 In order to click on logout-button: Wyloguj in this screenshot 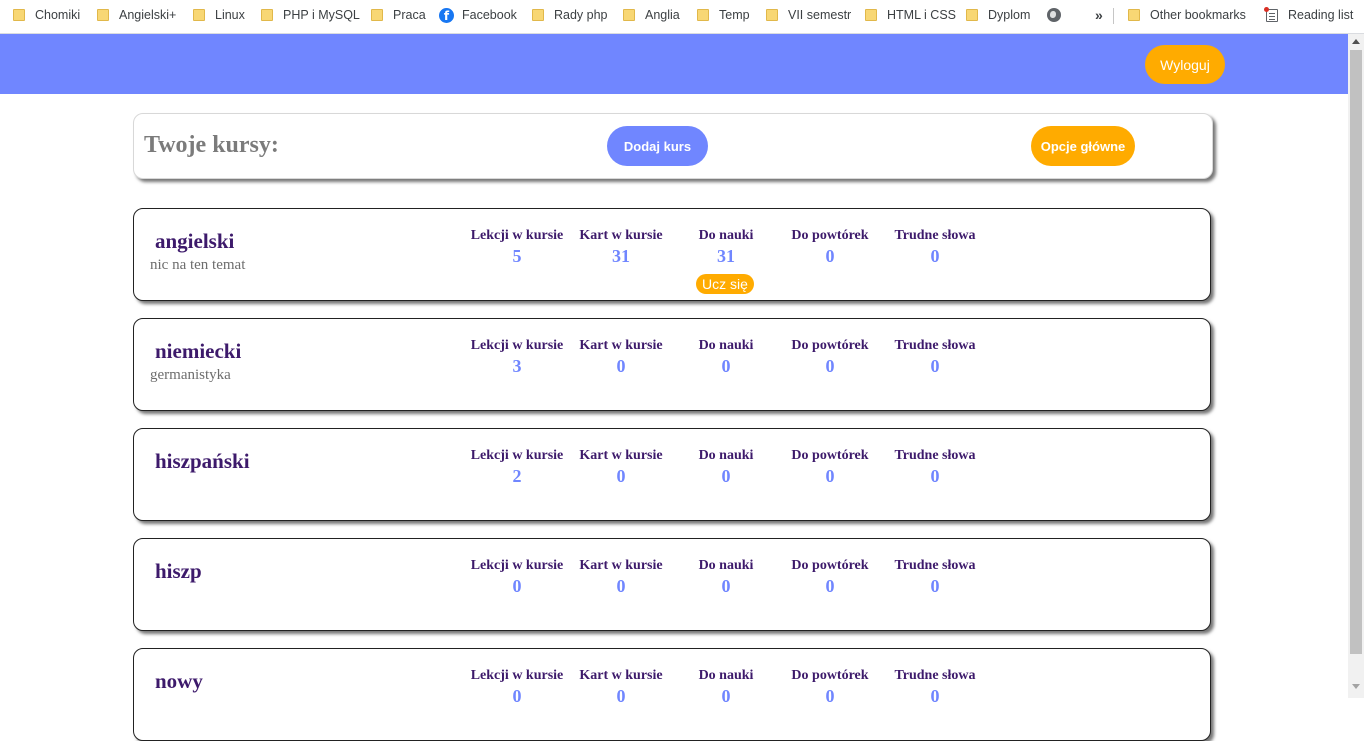, I will do `click(1185, 64)`.